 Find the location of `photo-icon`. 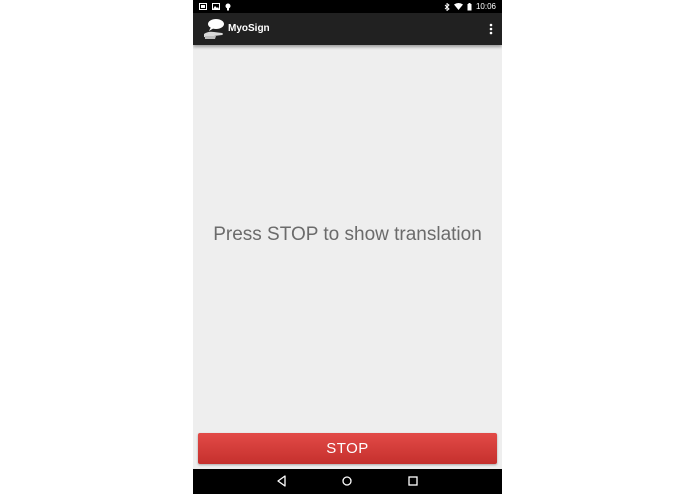

photo-icon is located at coordinates (203, 6).